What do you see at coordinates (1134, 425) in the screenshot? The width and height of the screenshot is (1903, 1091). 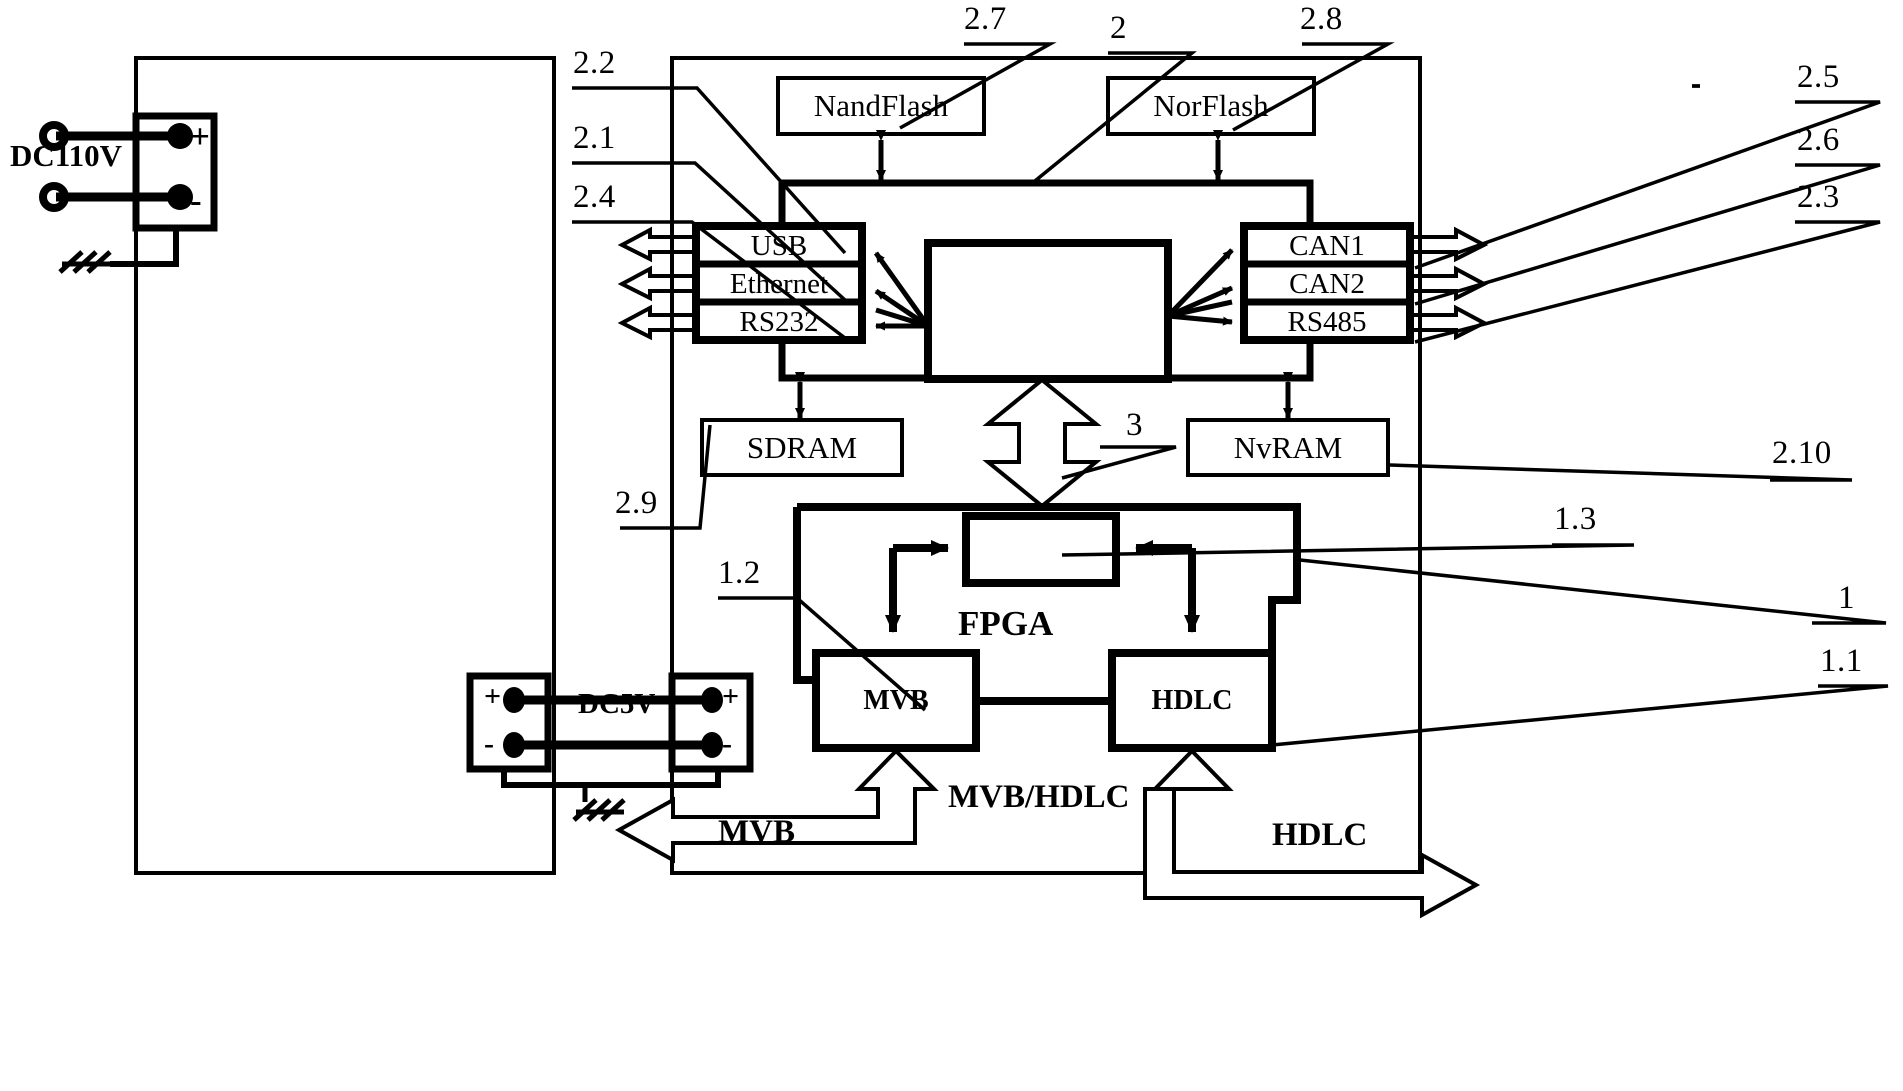 I see `ref-3: 3` at bounding box center [1134, 425].